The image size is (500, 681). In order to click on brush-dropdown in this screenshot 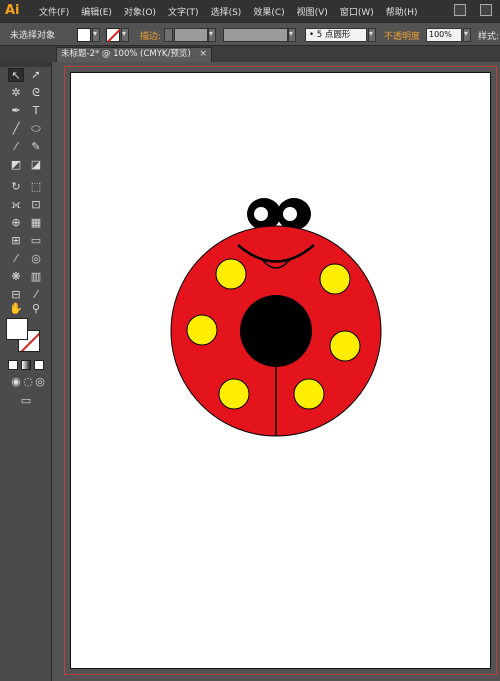, I will do `click(372, 35)`.